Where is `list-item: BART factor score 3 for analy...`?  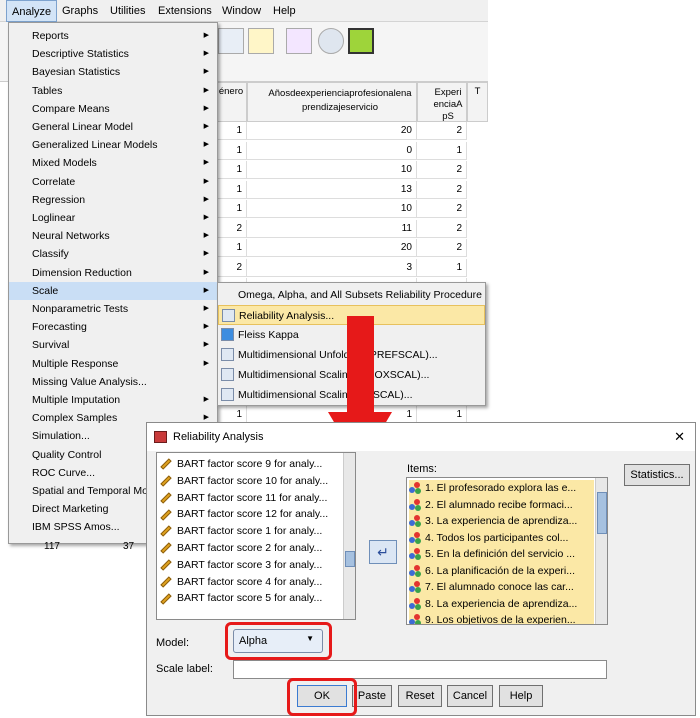 list-item: BART factor score 3 for analy... is located at coordinates (241, 565).